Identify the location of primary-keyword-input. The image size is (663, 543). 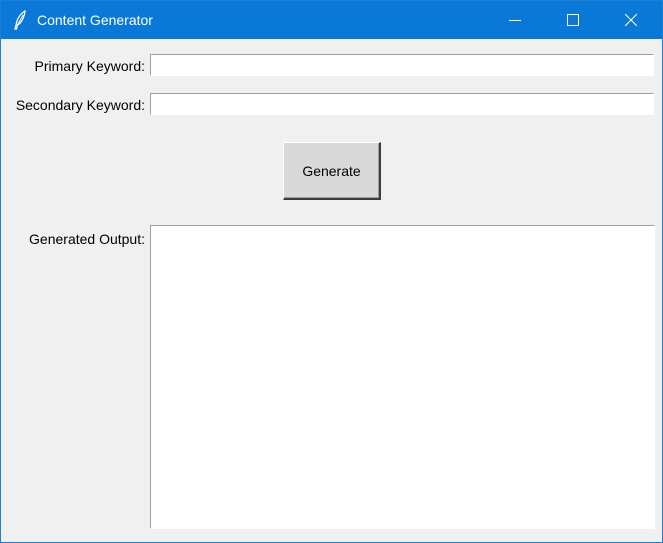
(402, 65).